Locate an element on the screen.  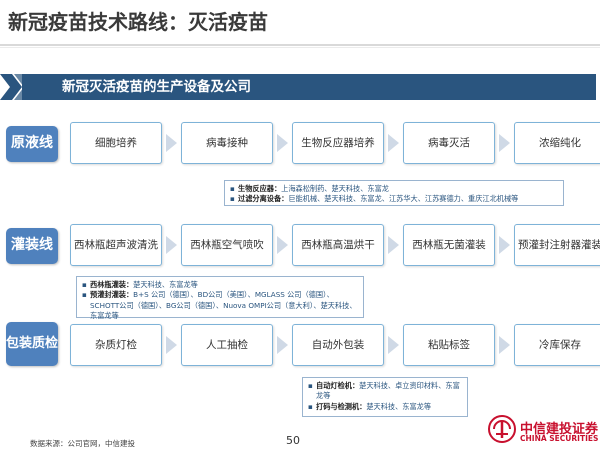
process-step: 细胞培养 is located at coordinates (116, 143).